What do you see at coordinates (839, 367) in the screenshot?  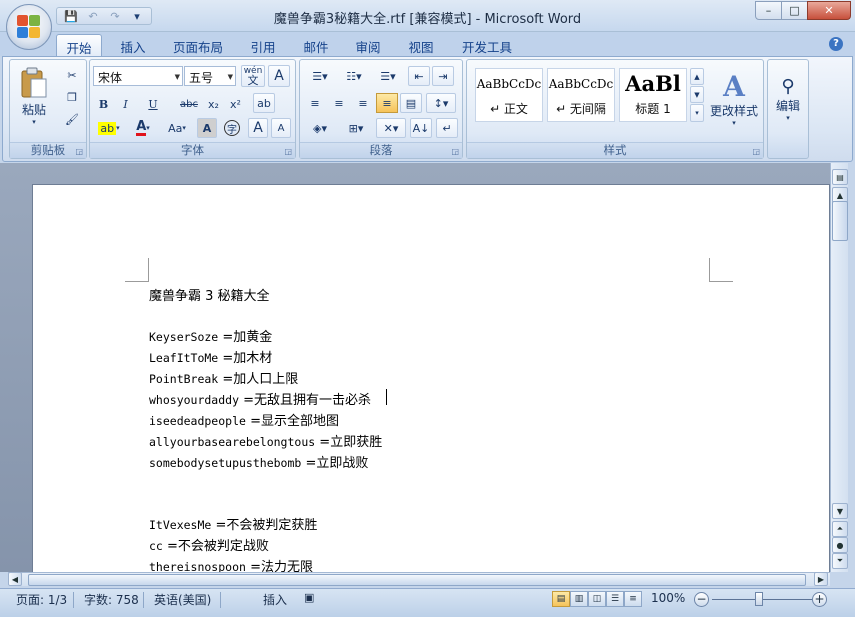 I see `vertical-scrollbar: ▤ ▲ ▼ ⏶ ● ⏷` at bounding box center [839, 367].